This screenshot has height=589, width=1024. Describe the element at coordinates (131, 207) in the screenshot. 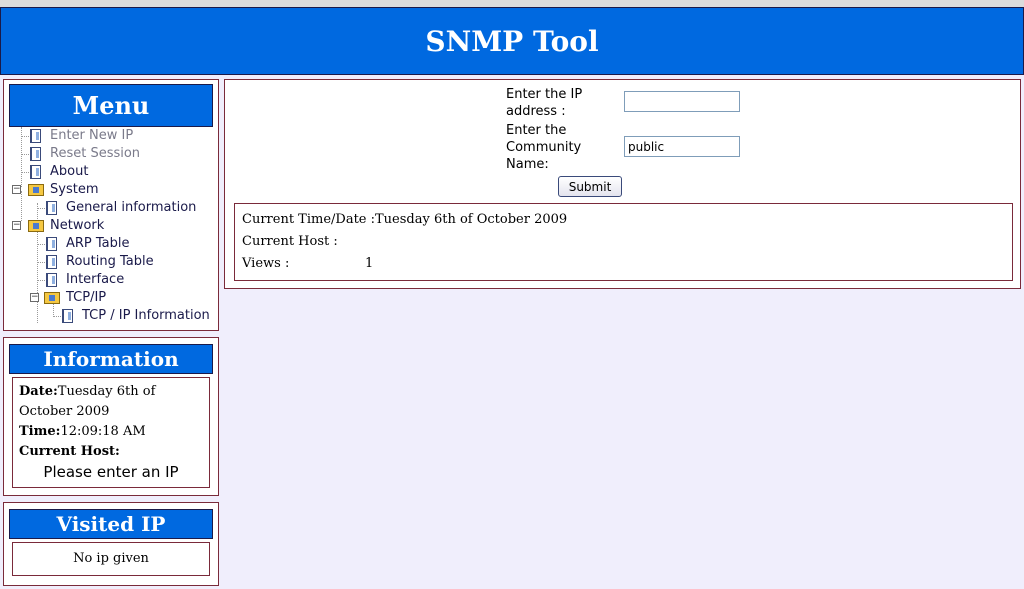

I see `menu-item-label: General information` at that location.